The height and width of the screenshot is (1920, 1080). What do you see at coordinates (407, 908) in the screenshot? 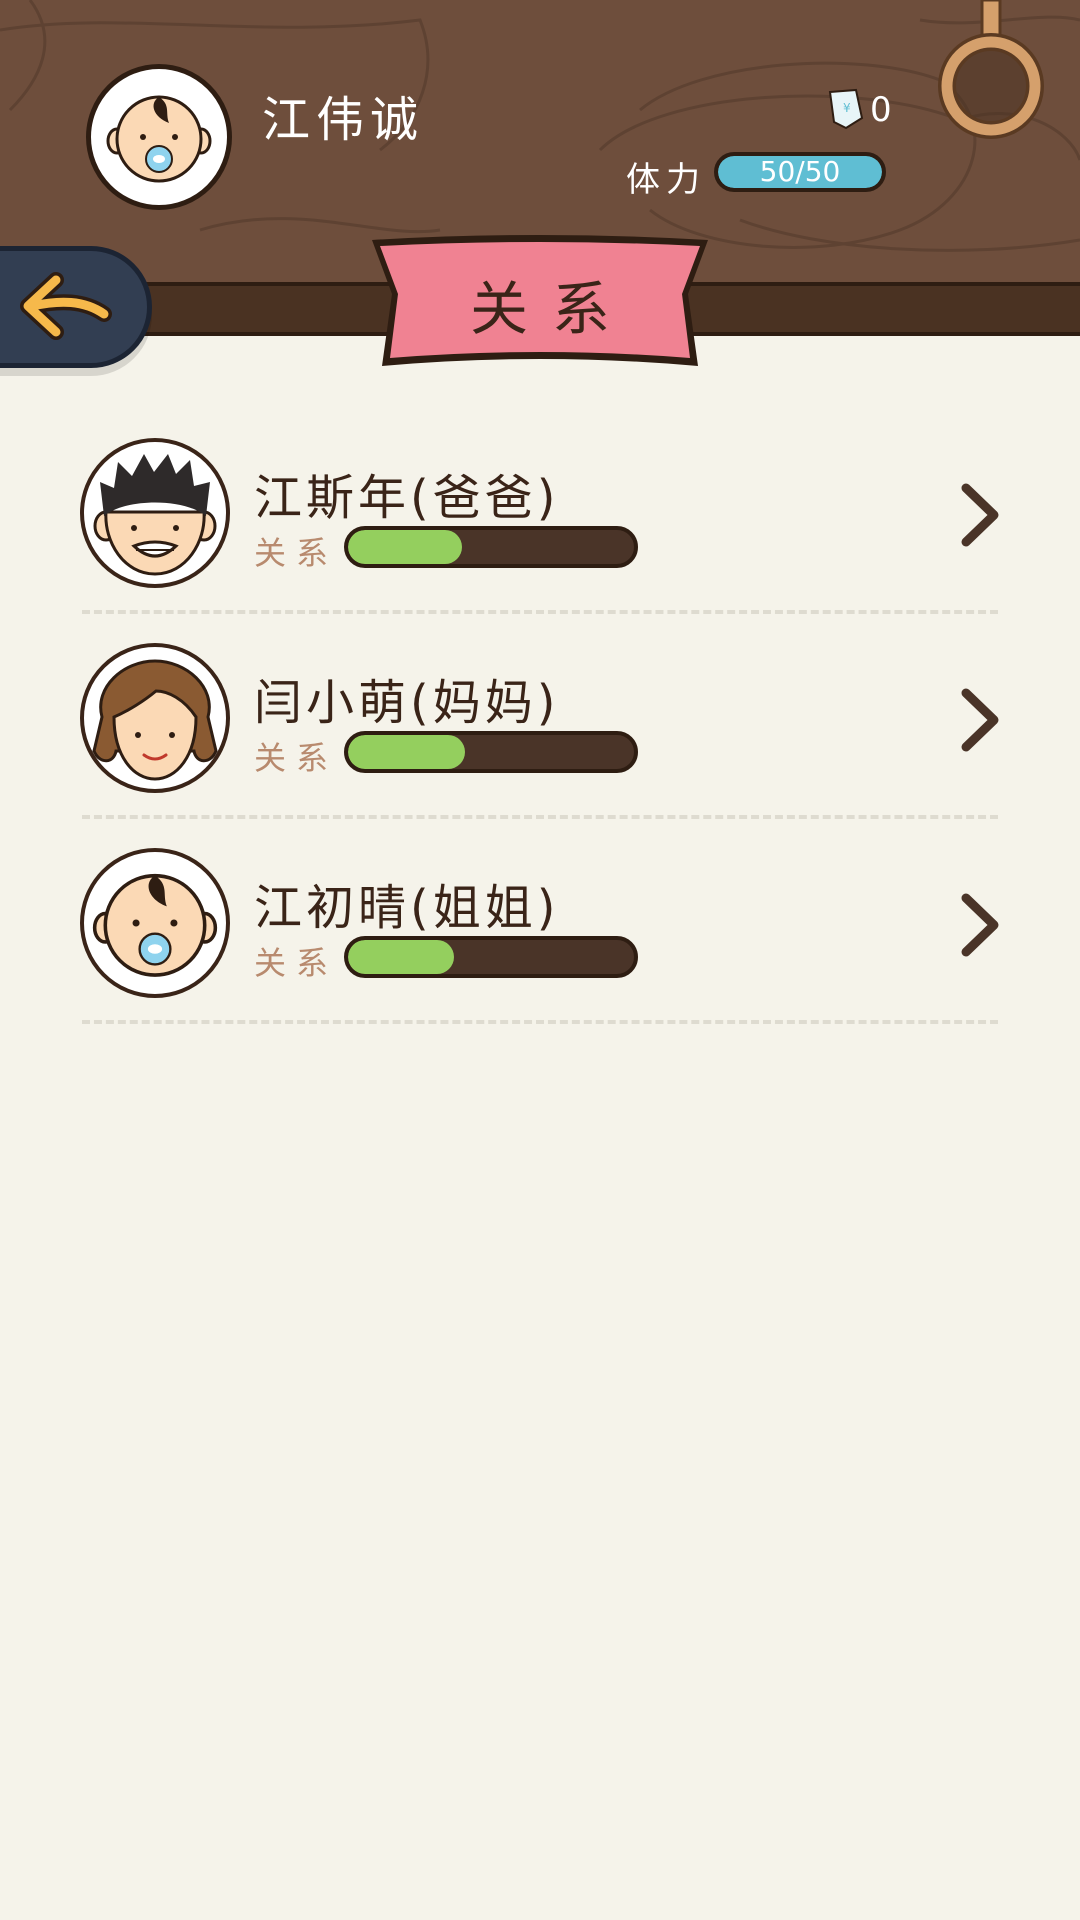
I see `relative-name: 江初晴(姐姐)` at bounding box center [407, 908].